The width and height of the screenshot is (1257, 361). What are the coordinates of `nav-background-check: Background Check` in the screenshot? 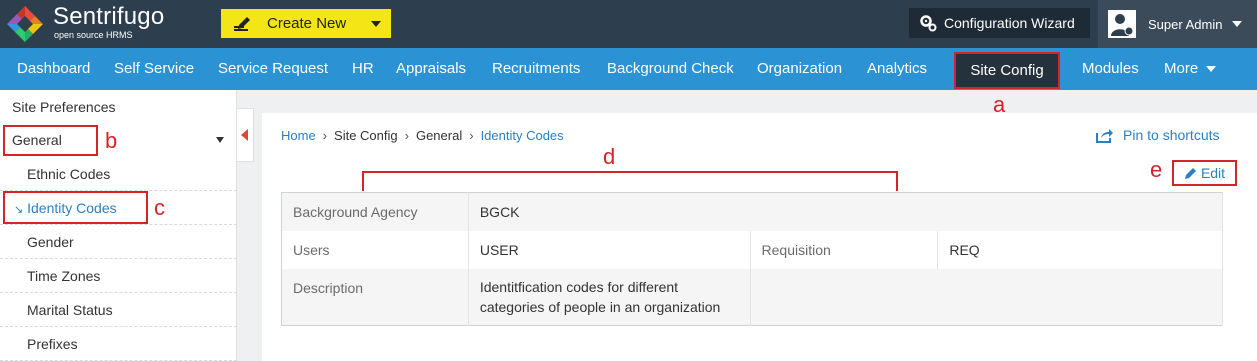 It's located at (670, 69).